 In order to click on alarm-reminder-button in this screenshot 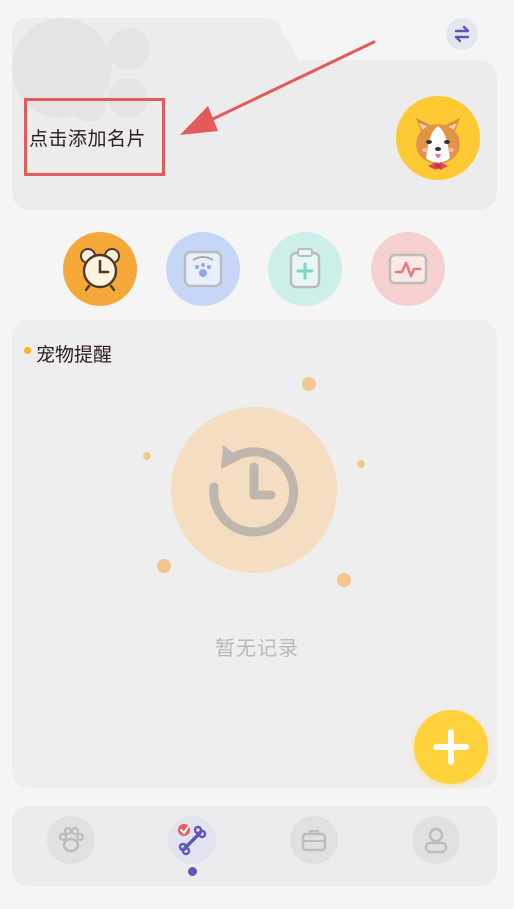, I will do `click(100, 269)`.